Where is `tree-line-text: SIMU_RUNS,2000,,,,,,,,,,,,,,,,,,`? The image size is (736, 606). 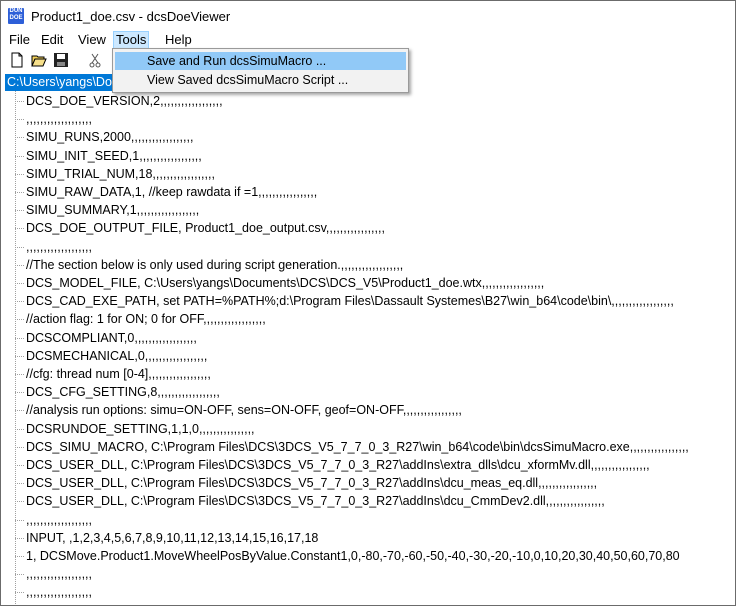 tree-line-text: SIMU_RUNS,2000,,,,,,,,,,,,,,,,,, is located at coordinates (110, 137).